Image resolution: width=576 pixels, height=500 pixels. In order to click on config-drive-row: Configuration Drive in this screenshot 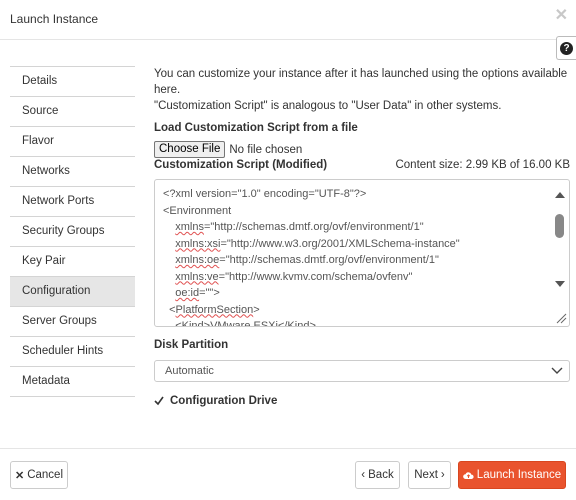, I will do `click(215, 401)`.